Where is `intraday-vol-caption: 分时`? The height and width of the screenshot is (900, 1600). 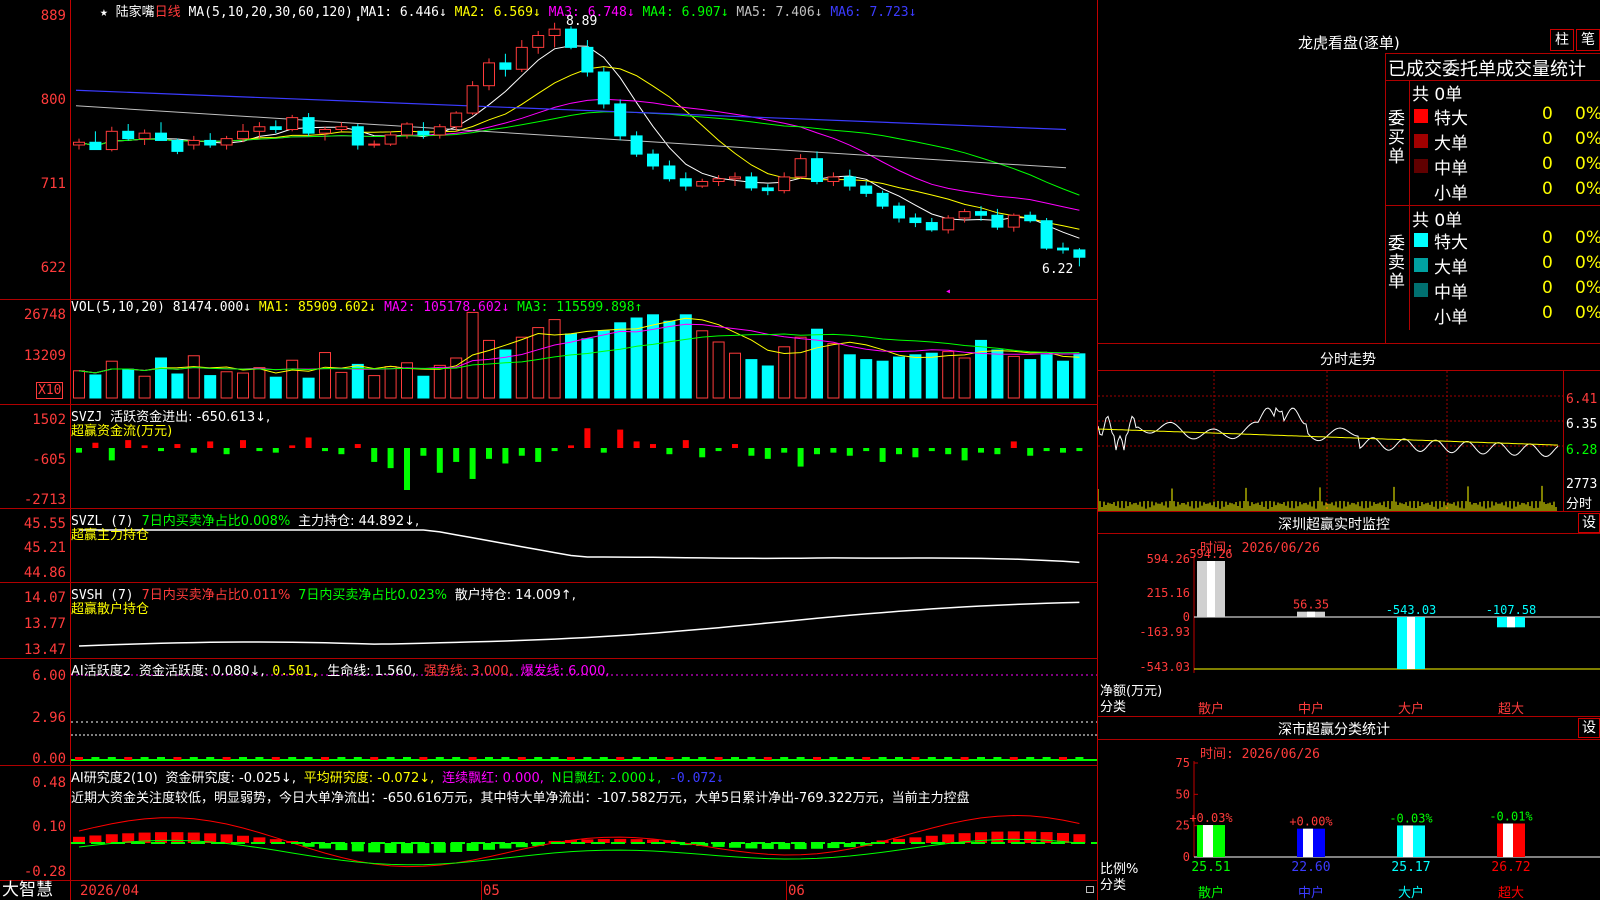 intraday-vol-caption: 分时 is located at coordinates (1579, 504).